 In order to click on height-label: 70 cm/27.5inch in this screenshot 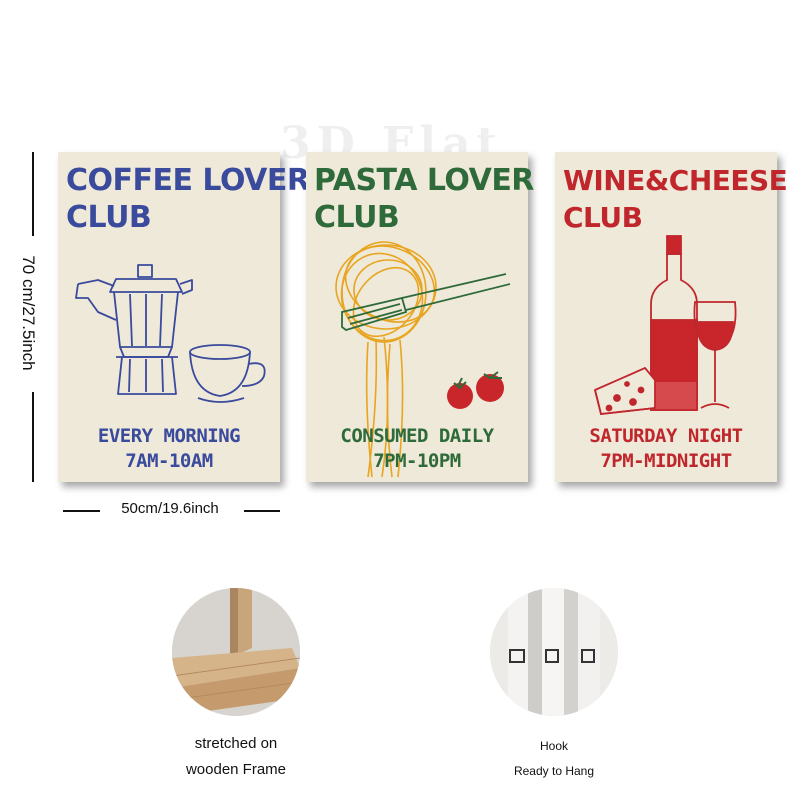, I will do `click(28, 313)`.